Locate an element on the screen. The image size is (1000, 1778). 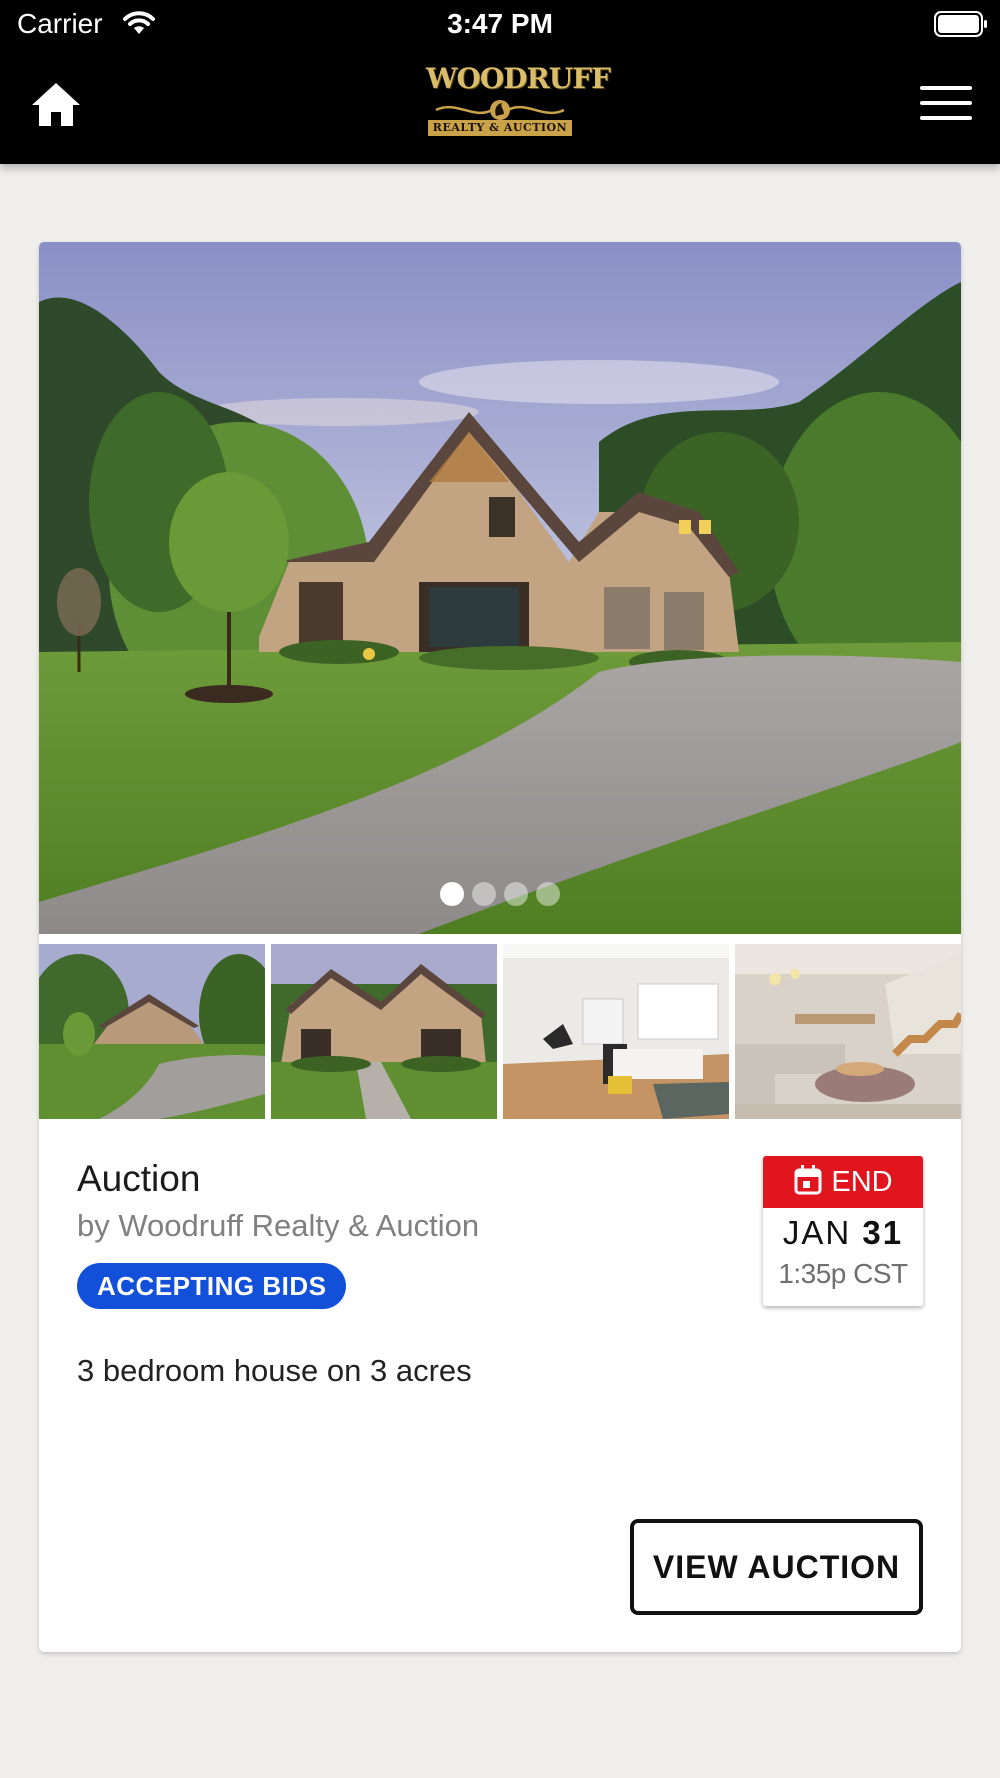
view-auction-button: VIEW AUCTION is located at coordinates (776, 1567).